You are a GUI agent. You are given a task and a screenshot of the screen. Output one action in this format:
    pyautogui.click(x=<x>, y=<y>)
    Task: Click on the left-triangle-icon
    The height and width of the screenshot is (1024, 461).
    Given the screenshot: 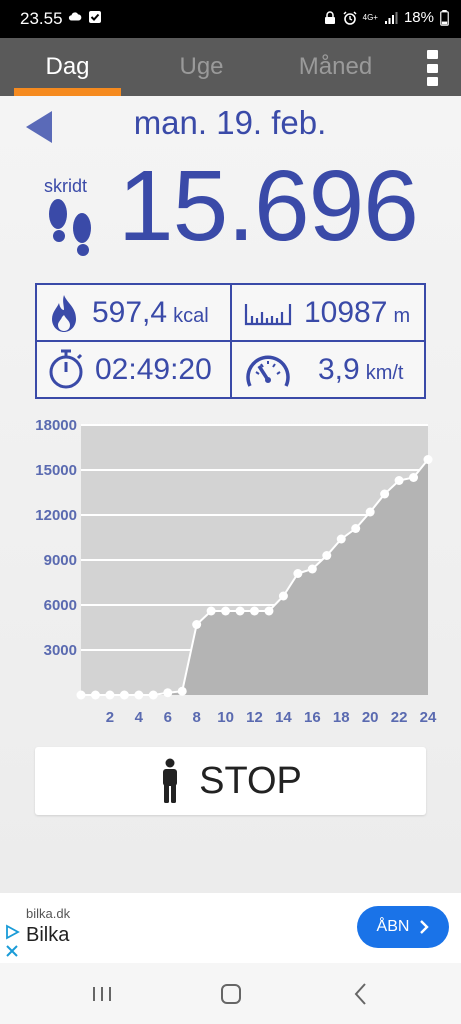 What is the action you would take?
    pyautogui.click(x=39, y=127)
    